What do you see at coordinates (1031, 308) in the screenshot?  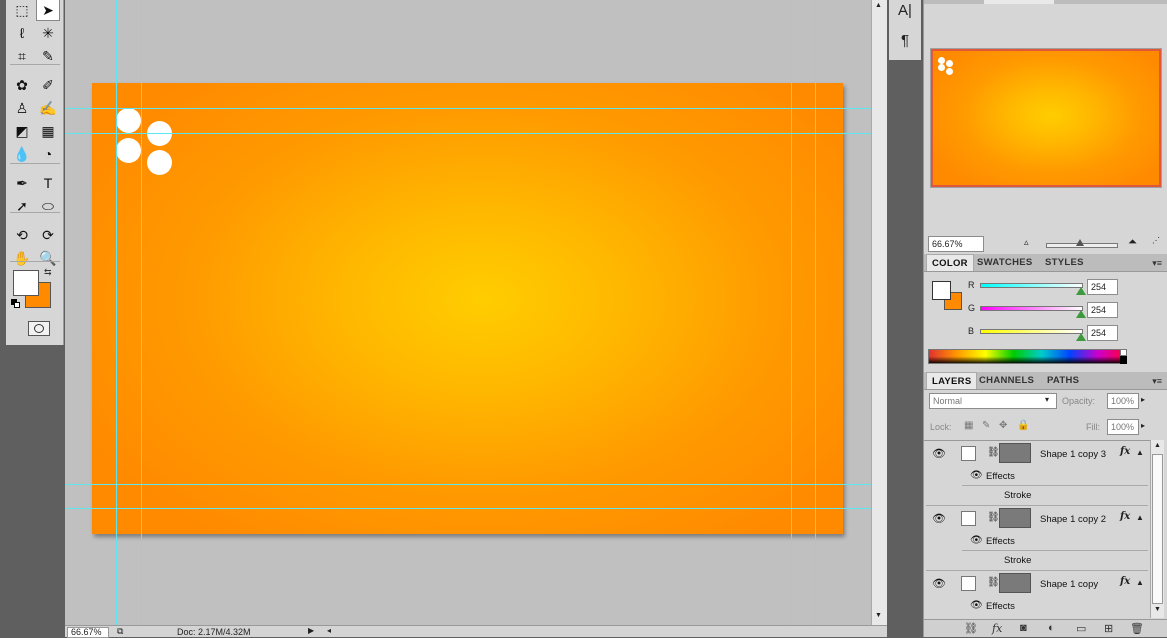 I see `channel-g-slider` at bounding box center [1031, 308].